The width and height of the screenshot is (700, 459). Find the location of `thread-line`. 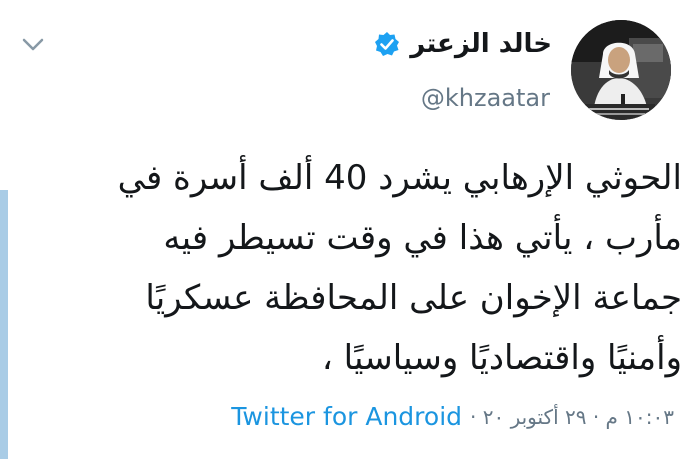

thread-line is located at coordinates (4, 324).